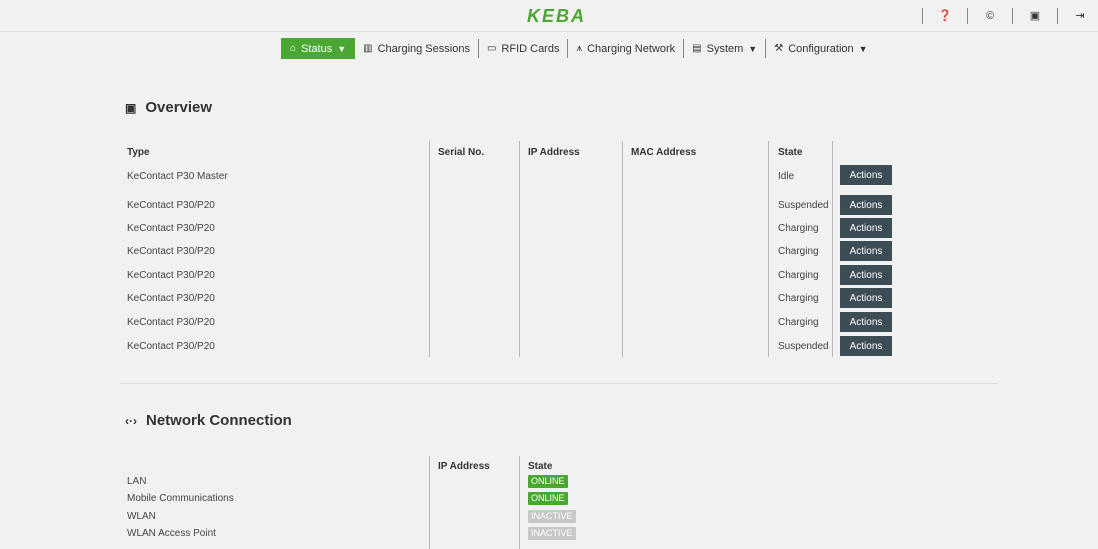 The image size is (1098, 549). Describe the element at coordinates (664, 152) in the screenshot. I see `col-mac: MAC Address` at that location.